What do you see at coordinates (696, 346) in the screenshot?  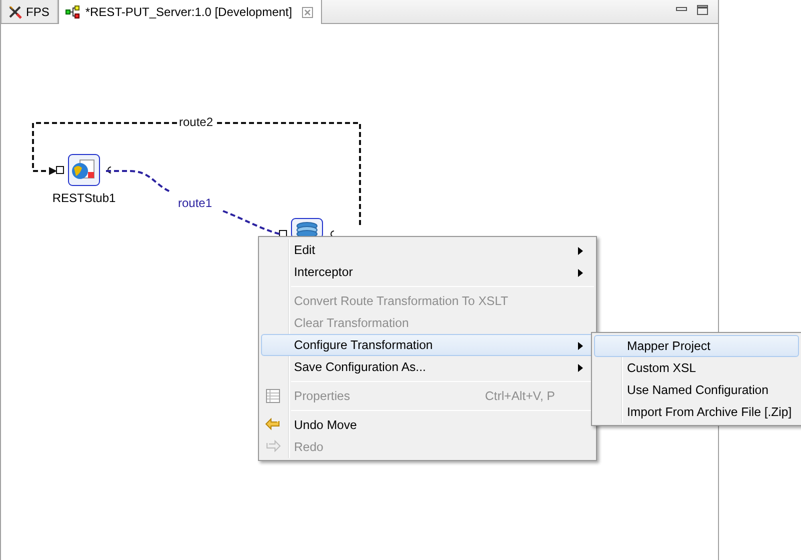 I see `menu-item: Mapper Project` at bounding box center [696, 346].